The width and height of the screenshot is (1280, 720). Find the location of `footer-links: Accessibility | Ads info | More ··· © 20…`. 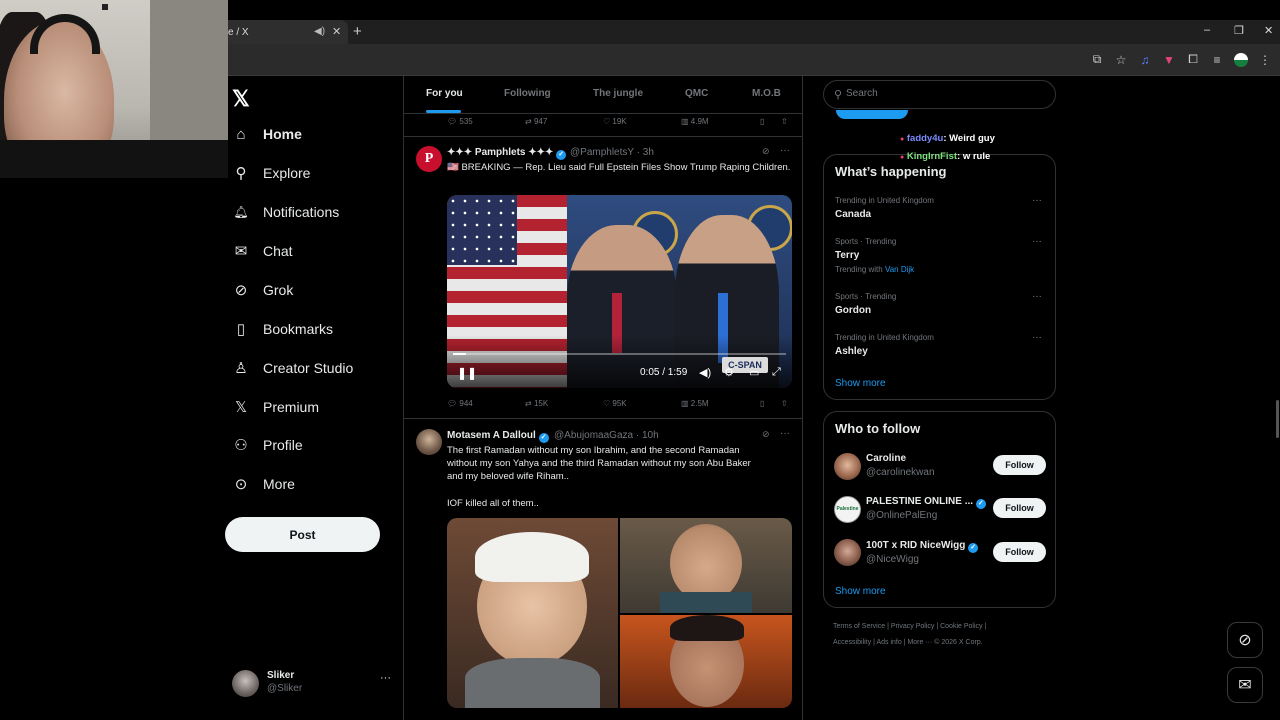

footer-links: Accessibility | Ads info | More ··· © 20… is located at coordinates (908, 642).